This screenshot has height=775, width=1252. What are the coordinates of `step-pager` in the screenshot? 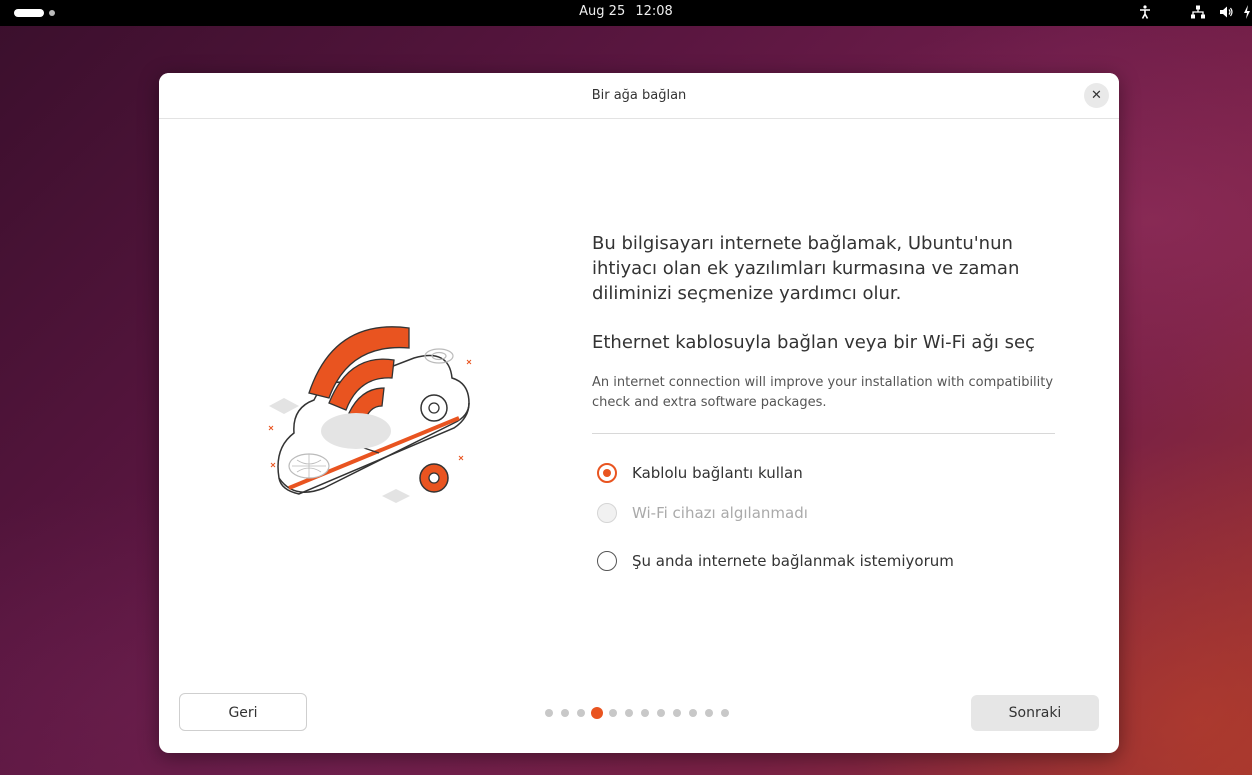 It's located at (641, 713).